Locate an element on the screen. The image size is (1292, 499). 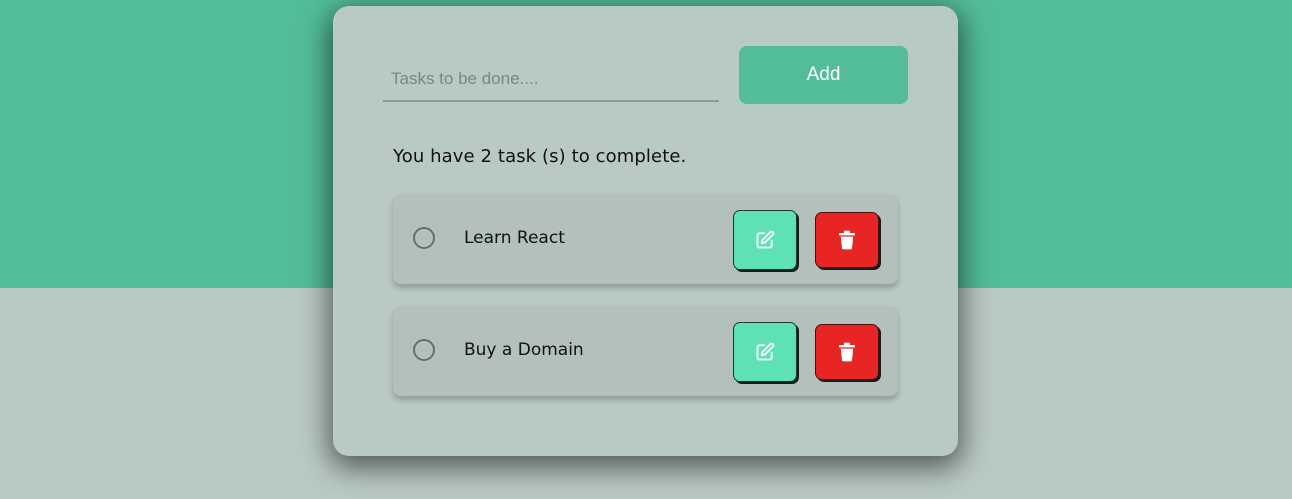
task-count-text: You have 2 task (s) to complete. is located at coordinates (540, 156).